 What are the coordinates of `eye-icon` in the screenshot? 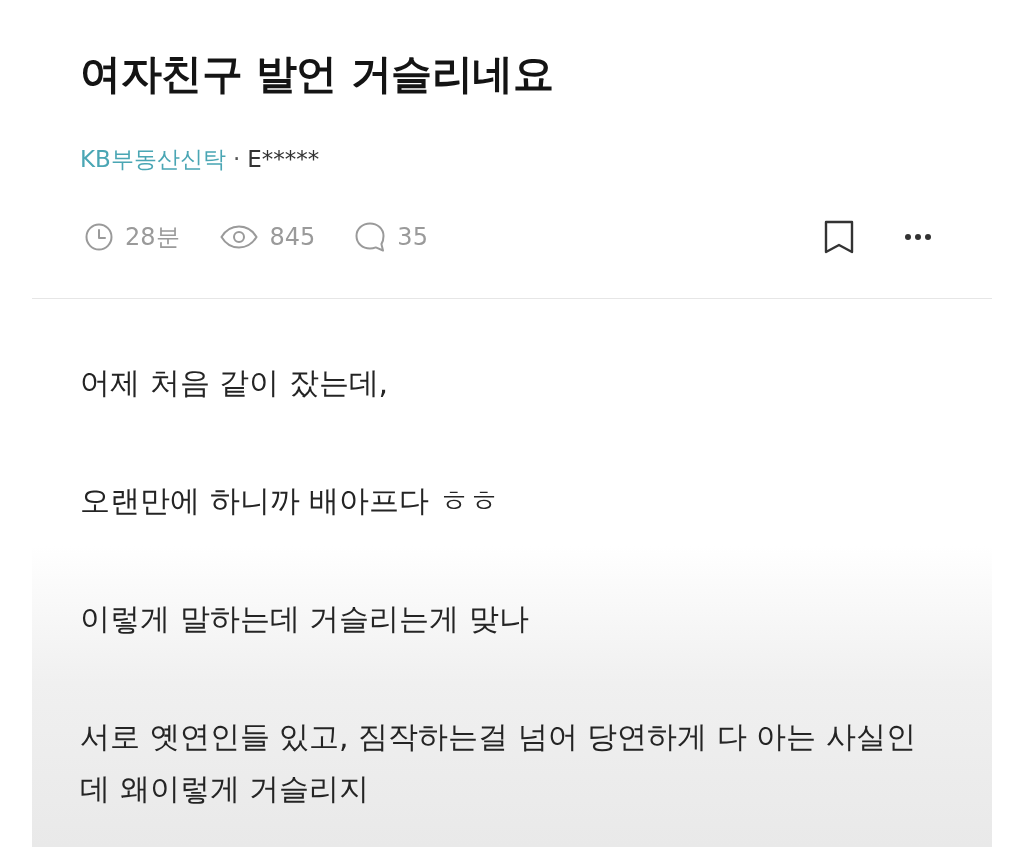 It's located at (238, 237).